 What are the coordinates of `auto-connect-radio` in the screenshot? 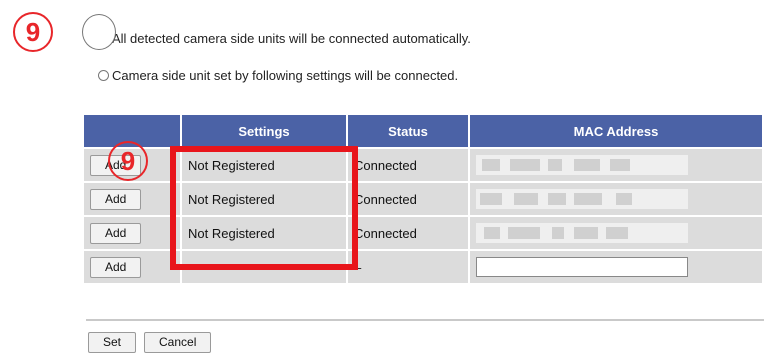 It's located at (103, 38).